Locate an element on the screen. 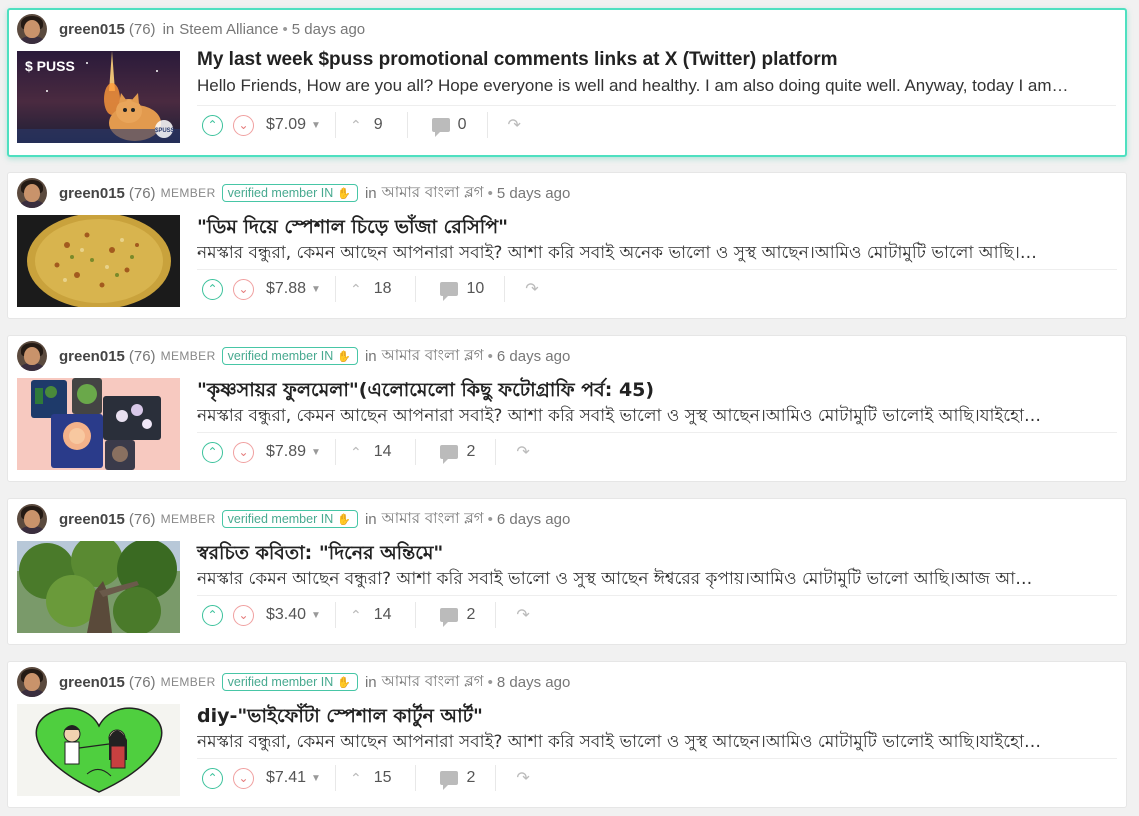 This screenshot has width=1139, height=816. comments-link: 0 is located at coordinates (449, 126).